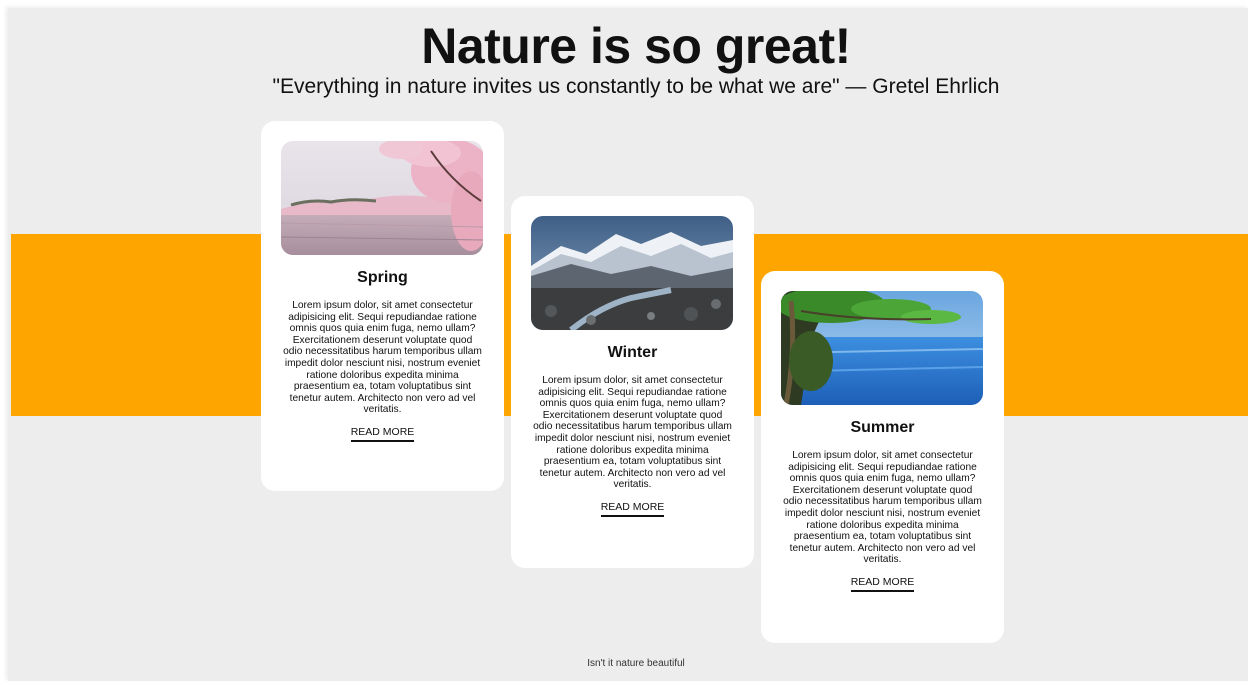 Image resolution: width=1248 pixels, height=681 pixels. Describe the element at coordinates (882, 427) in the screenshot. I see `card-title: Summer` at that location.